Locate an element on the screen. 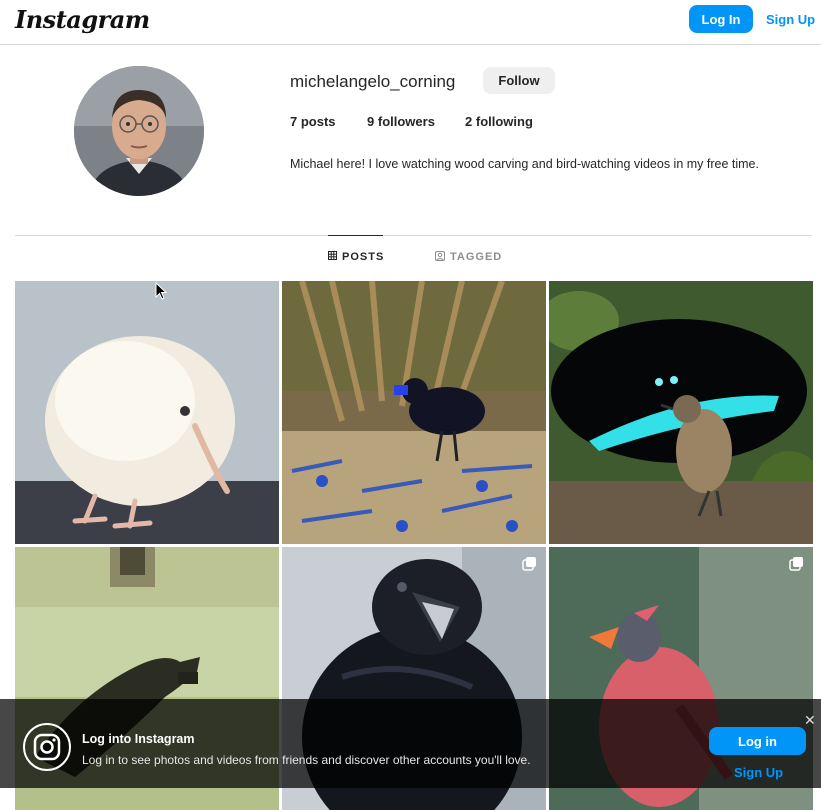 Image resolution: width=821 pixels, height=810 pixels. post-tile-bowerbird is located at coordinates (414, 412).